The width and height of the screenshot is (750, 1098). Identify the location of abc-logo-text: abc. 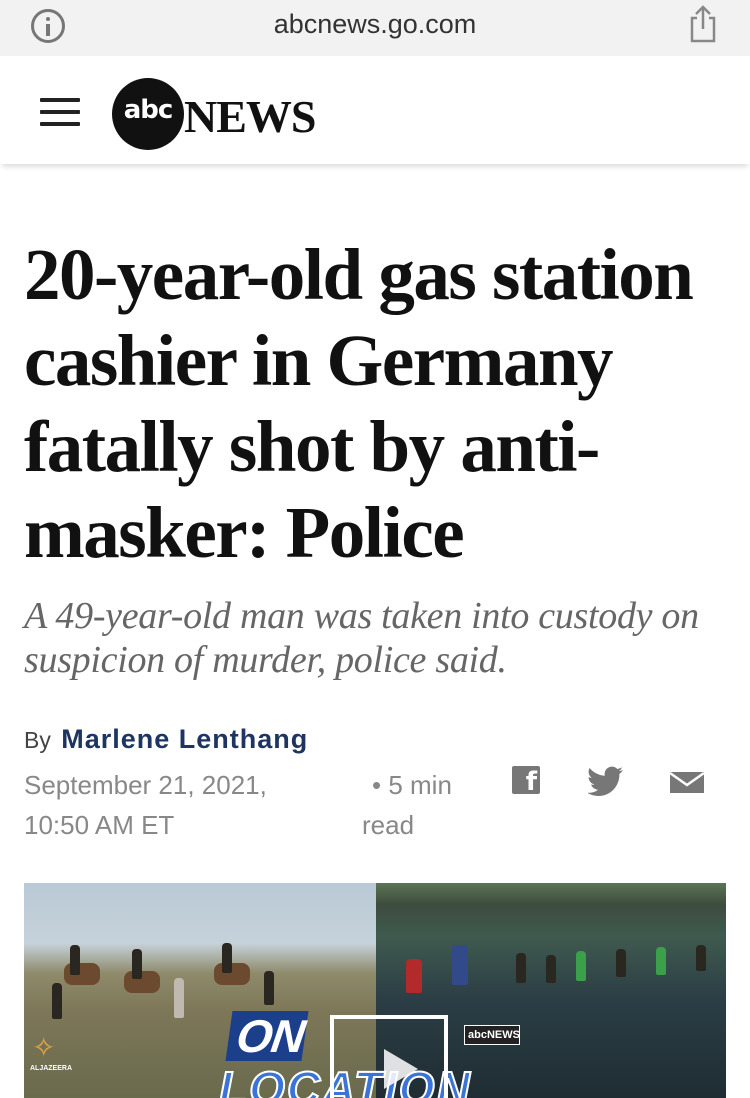
(148, 110).